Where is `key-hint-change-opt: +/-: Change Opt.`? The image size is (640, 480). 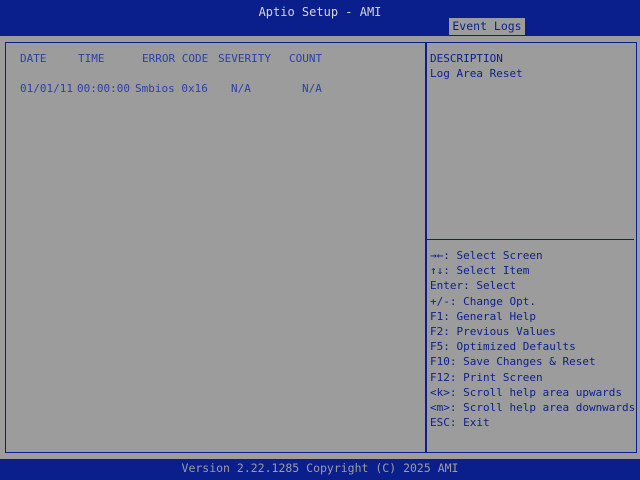 key-hint-change-opt: +/-: Change Opt. is located at coordinates (483, 301).